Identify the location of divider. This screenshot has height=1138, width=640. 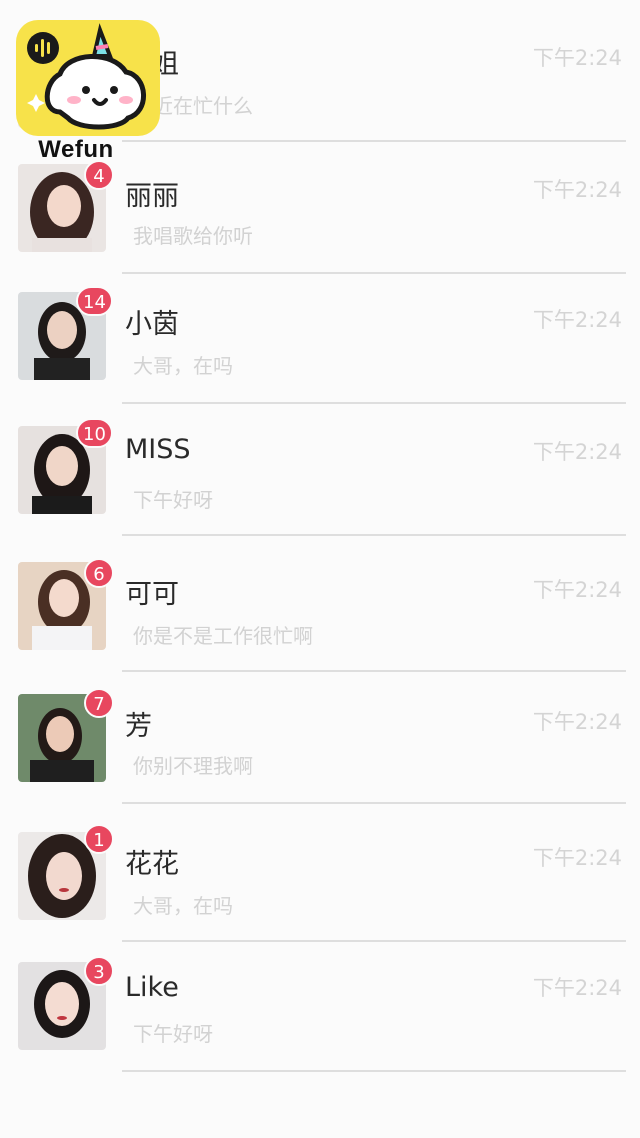
(374, 1071).